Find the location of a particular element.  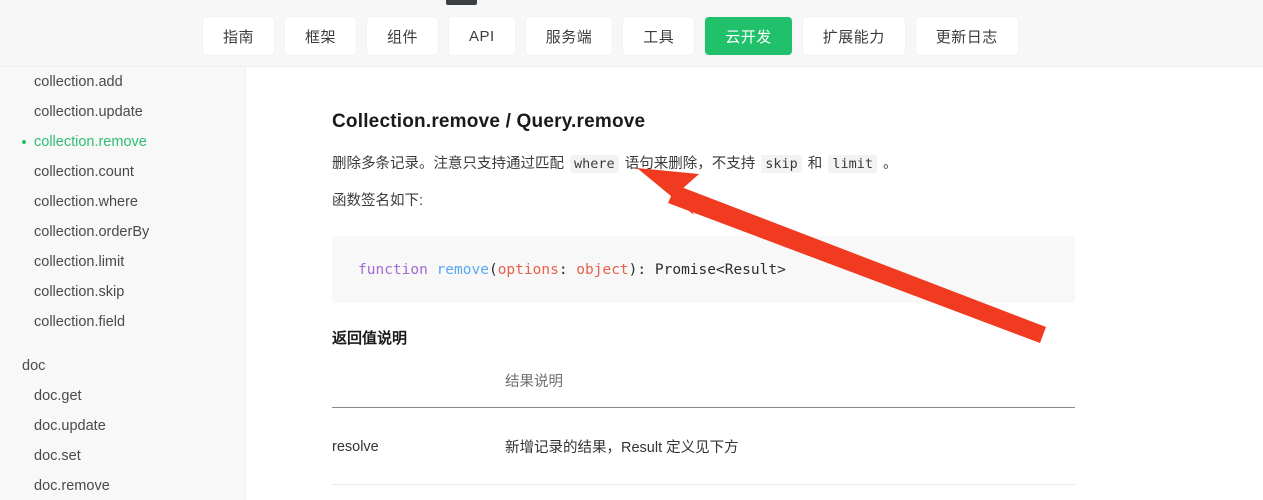

sidebar-item-label: doc.remove is located at coordinates (72, 486).